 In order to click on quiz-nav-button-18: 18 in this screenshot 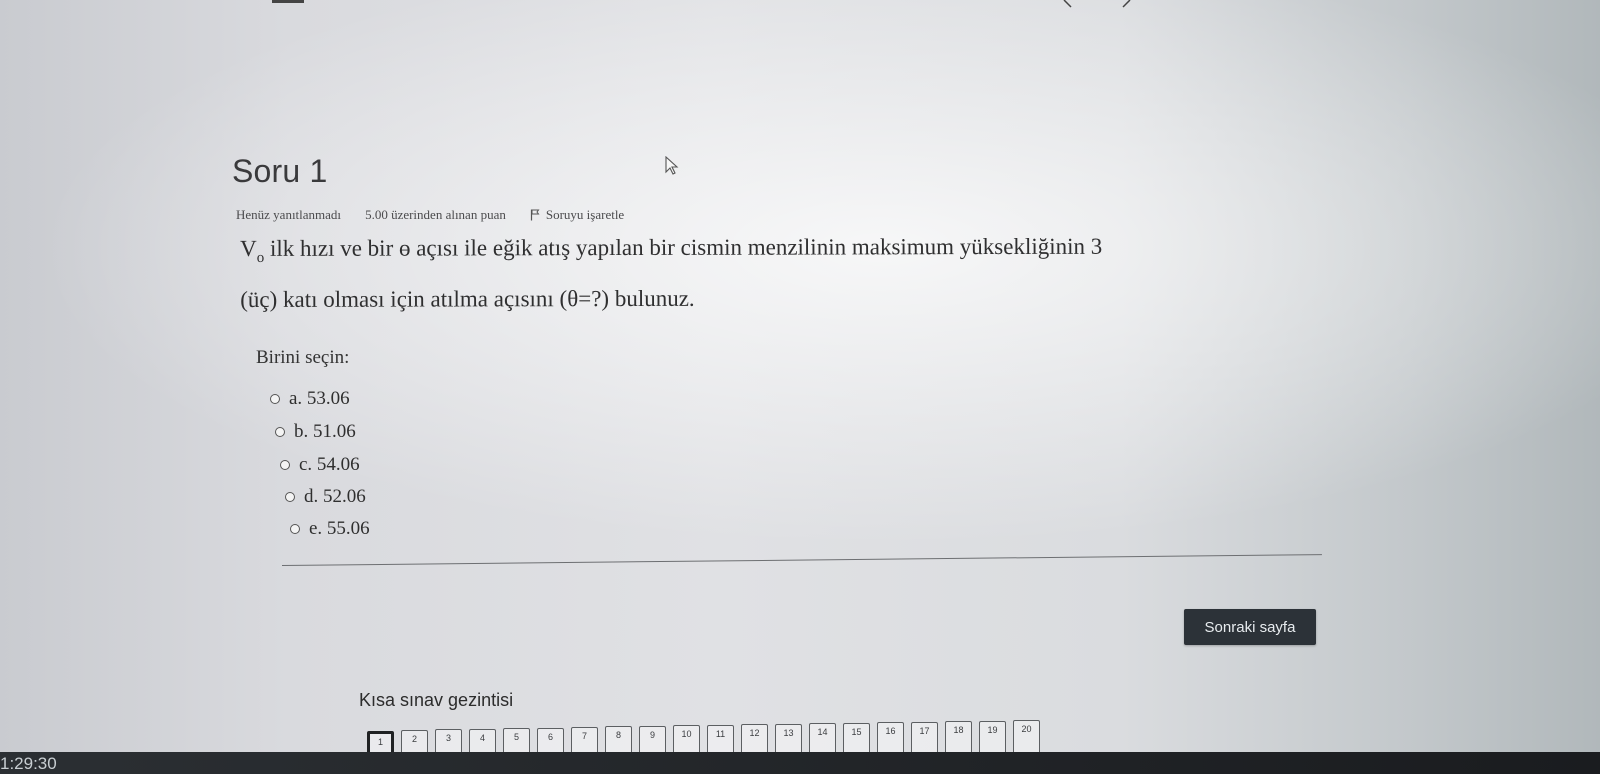, I will do `click(958, 738)`.